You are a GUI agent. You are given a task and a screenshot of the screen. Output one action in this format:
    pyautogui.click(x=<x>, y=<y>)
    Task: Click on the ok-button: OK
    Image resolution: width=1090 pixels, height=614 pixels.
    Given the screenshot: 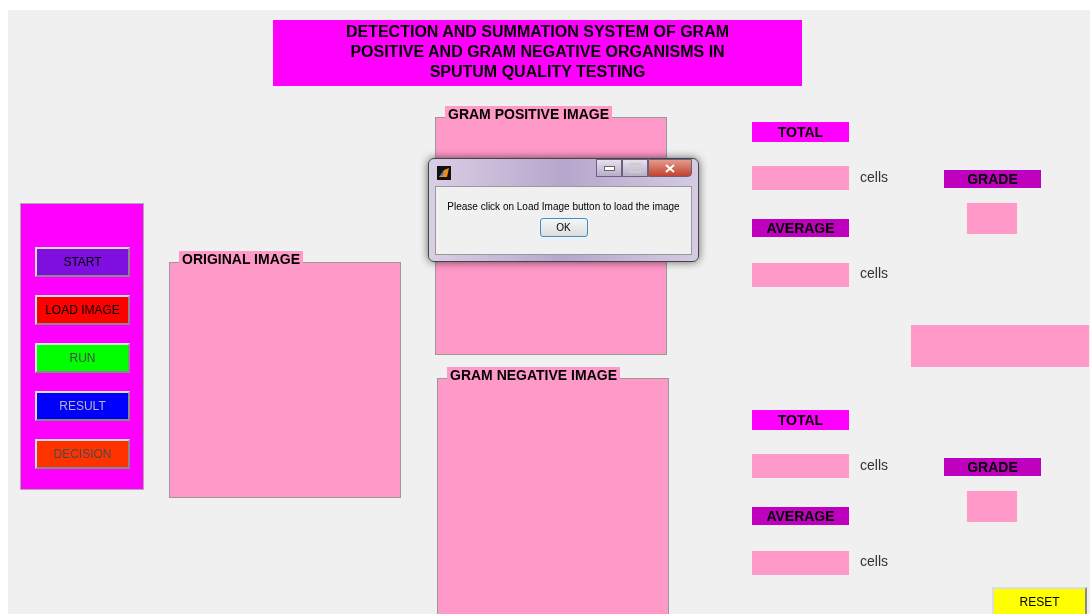 What is the action you would take?
    pyautogui.click(x=563, y=227)
    